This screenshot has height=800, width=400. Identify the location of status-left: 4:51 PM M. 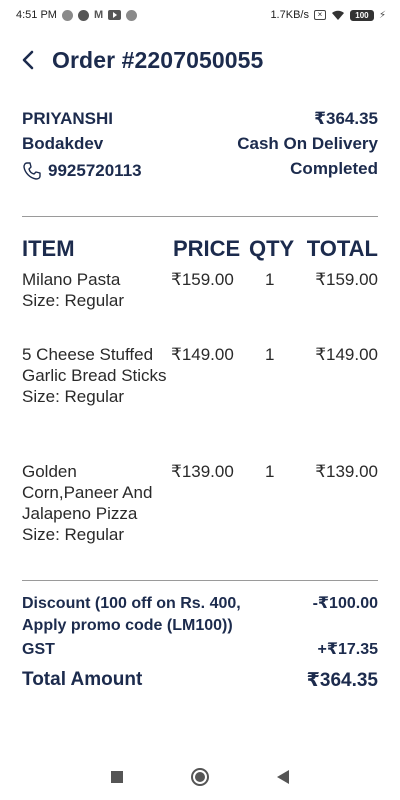
(77, 15).